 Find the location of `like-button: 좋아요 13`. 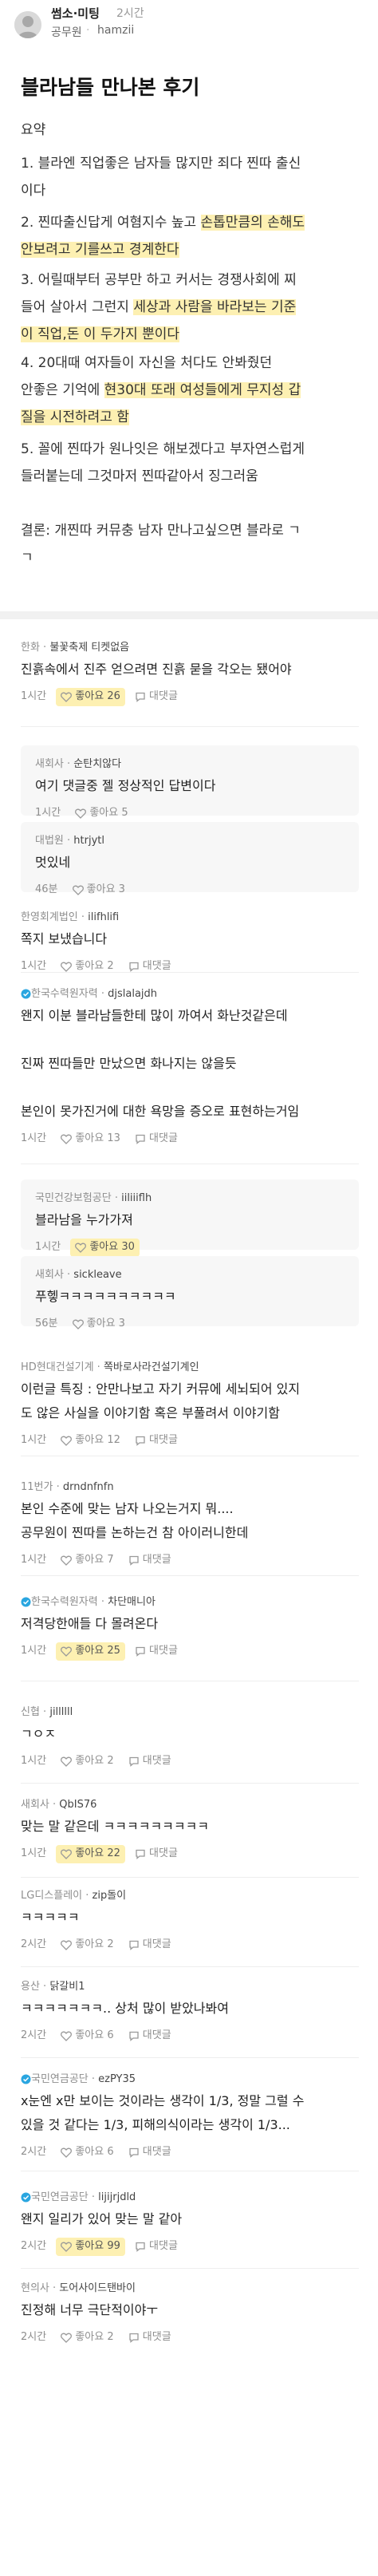

like-button: 좋아요 13 is located at coordinates (90, 1139).